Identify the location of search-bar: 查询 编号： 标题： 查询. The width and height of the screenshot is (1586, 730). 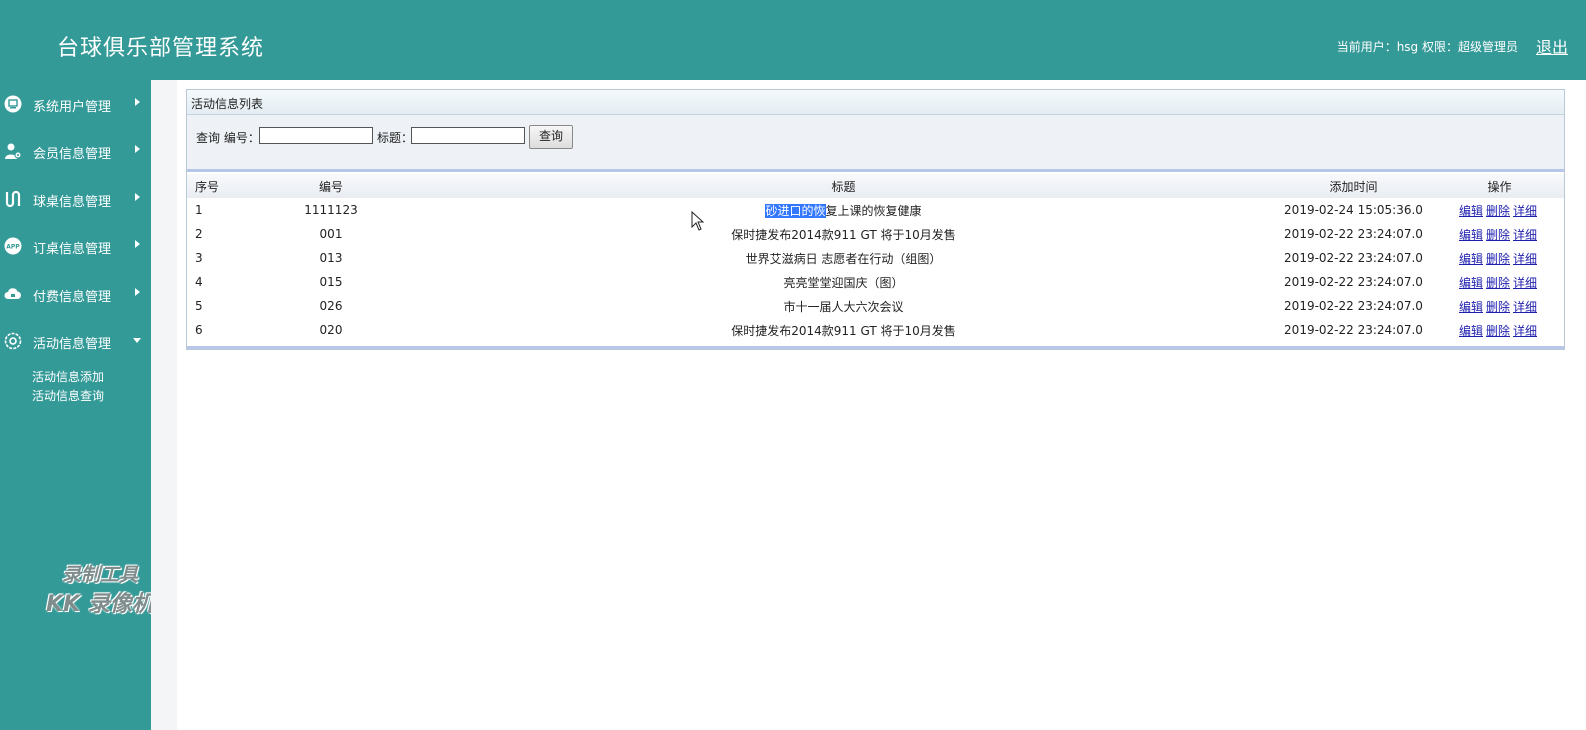
(875, 142).